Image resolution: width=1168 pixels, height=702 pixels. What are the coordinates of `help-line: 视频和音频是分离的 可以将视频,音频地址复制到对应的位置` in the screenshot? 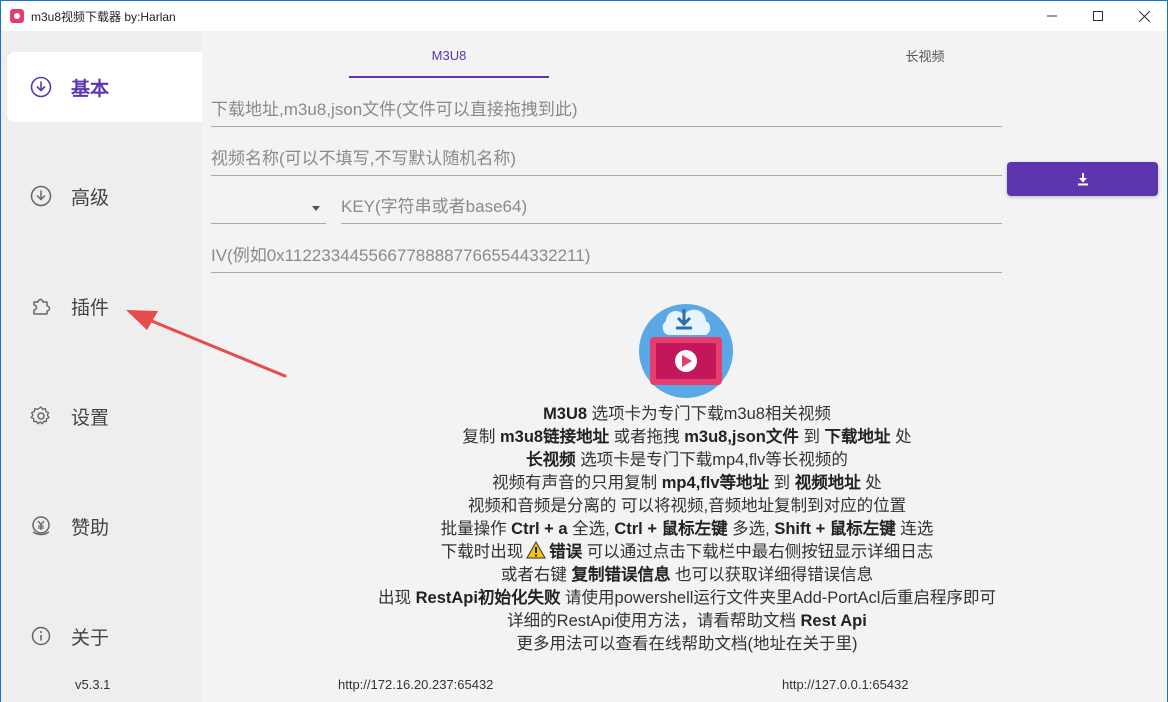 It's located at (687, 506).